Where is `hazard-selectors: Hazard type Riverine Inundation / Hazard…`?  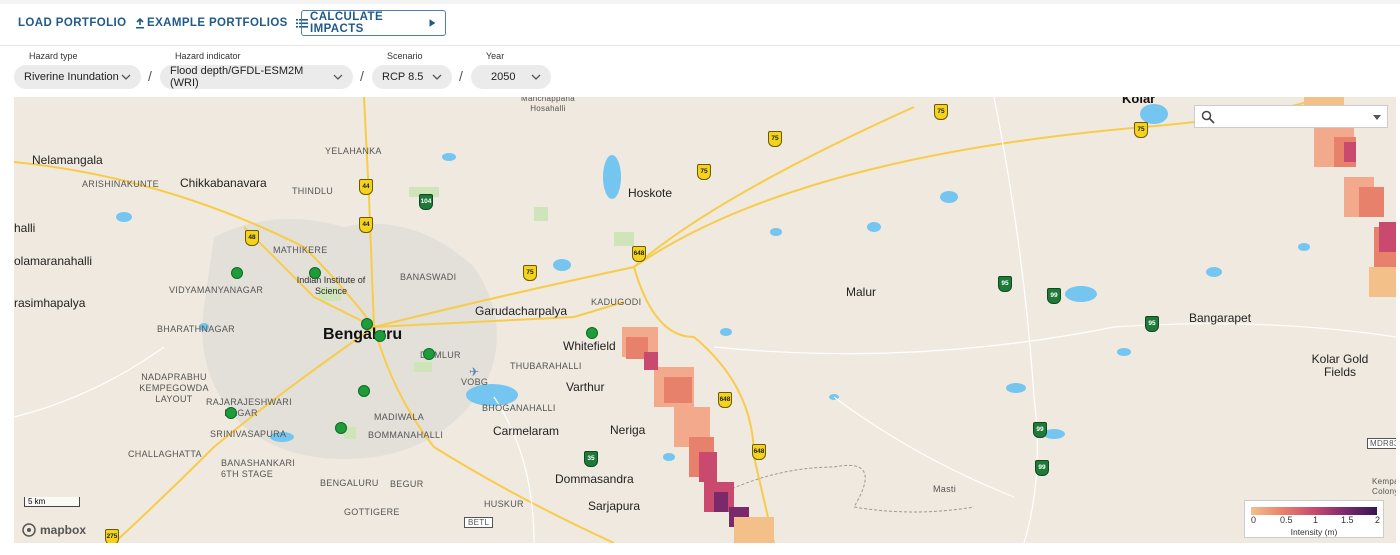
hazard-selectors: Hazard type Riverine Inundation / Hazard… is located at coordinates (700, 73).